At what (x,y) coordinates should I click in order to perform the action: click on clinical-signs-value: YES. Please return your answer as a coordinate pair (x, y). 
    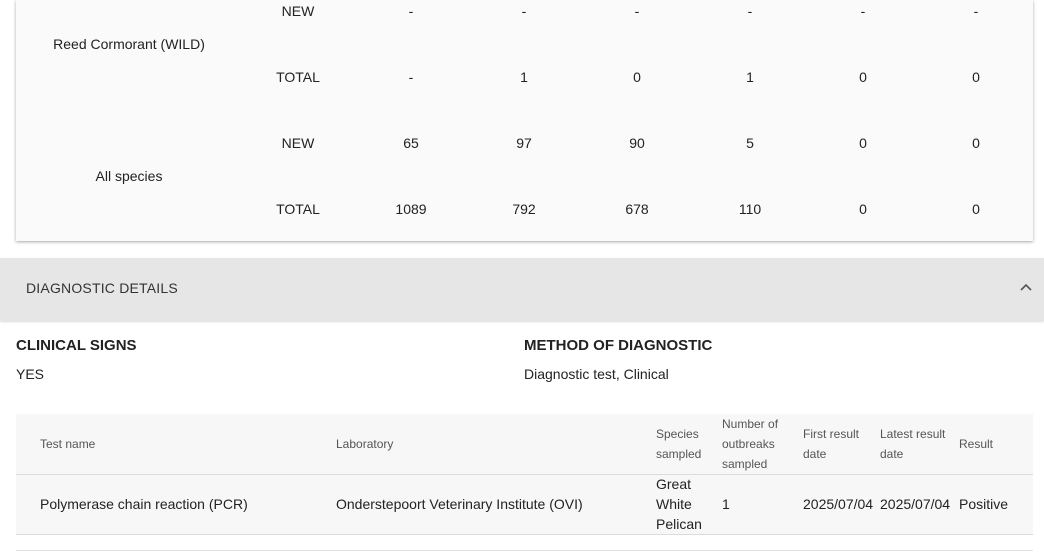
    Looking at the image, I should click on (30, 374).